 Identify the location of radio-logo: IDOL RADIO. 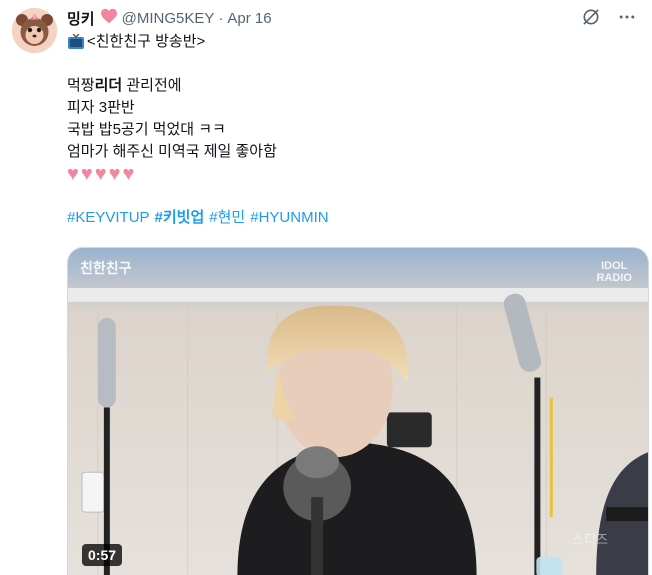
(614, 272).